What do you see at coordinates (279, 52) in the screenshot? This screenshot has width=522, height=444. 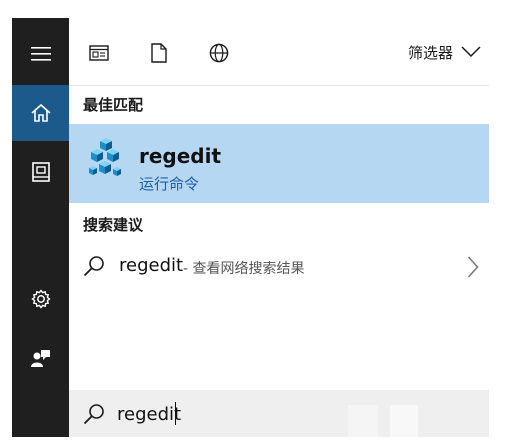 I see `filter-bar: 筛选器` at bounding box center [279, 52].